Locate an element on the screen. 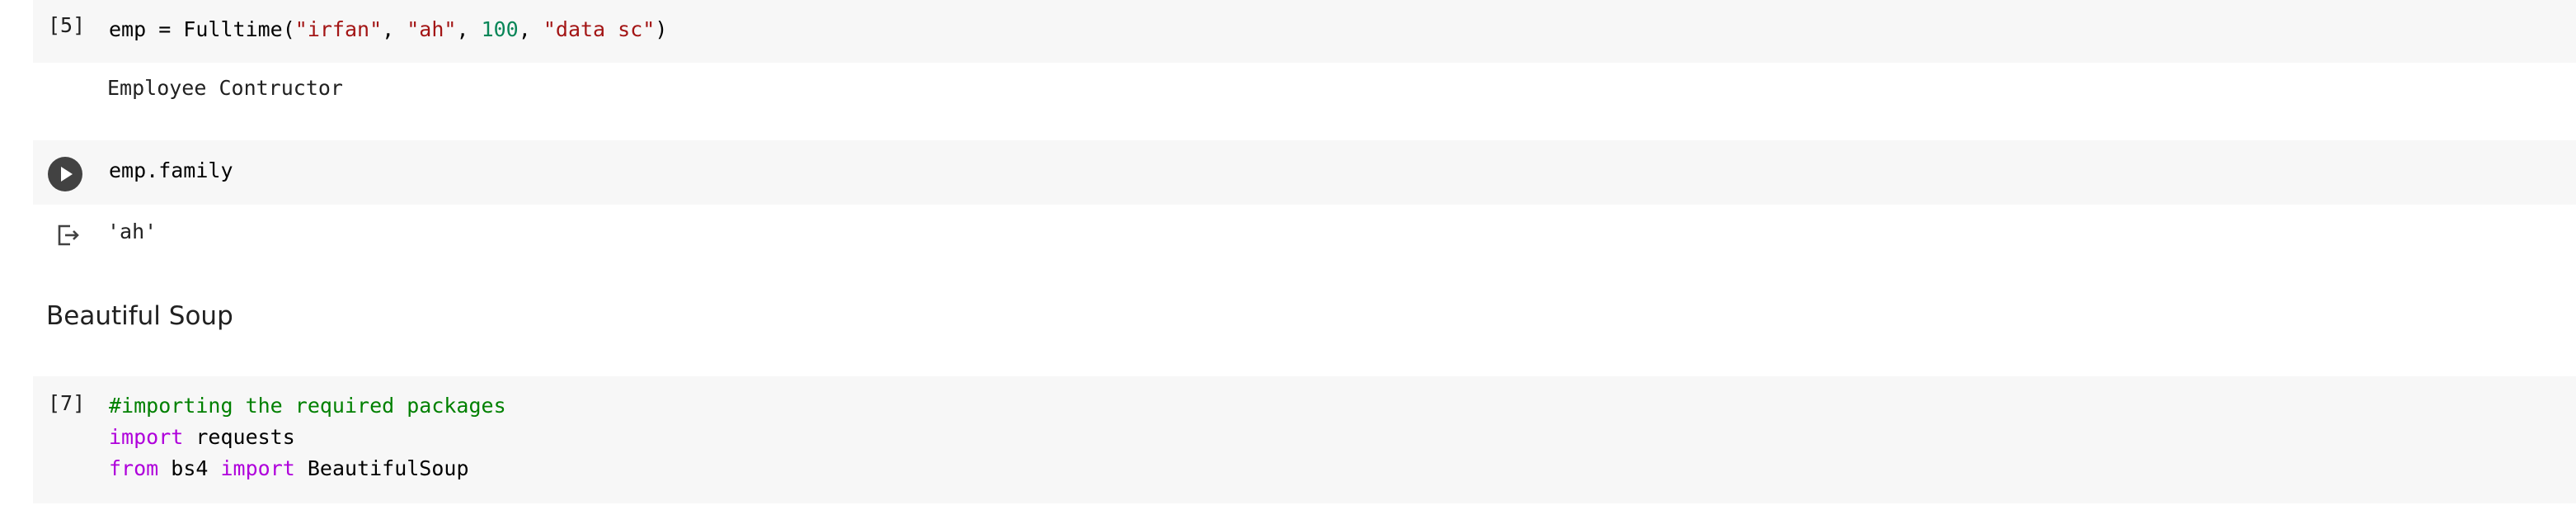  code-line: emp.family is located at coordinates (171, 171).